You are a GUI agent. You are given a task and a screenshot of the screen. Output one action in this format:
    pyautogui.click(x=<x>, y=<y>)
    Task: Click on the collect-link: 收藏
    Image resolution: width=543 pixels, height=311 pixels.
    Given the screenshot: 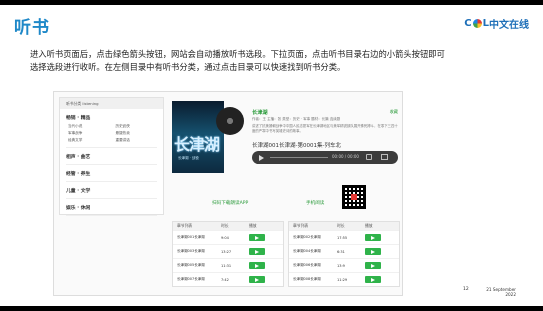 What is the action you would take?
    pyautogui.click(x=394, y=112)
    